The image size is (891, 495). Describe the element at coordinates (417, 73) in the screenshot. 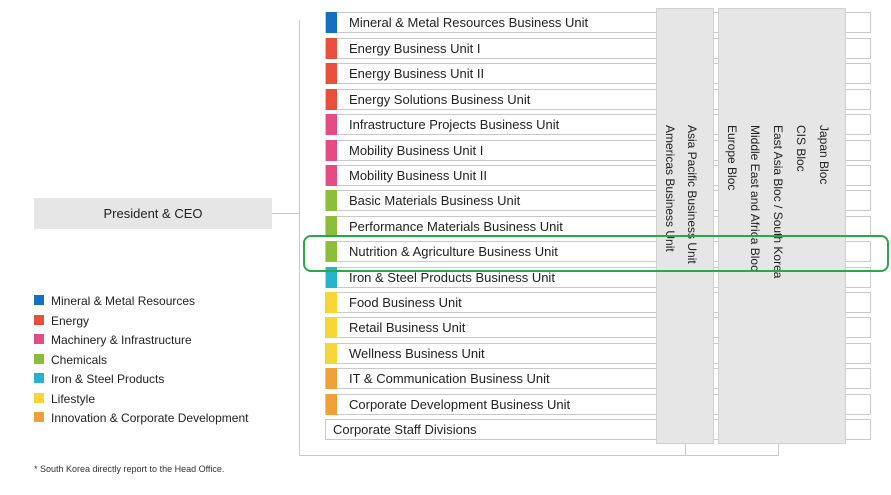

I see `business-unit-label: Energy Business Unit II` at that location.